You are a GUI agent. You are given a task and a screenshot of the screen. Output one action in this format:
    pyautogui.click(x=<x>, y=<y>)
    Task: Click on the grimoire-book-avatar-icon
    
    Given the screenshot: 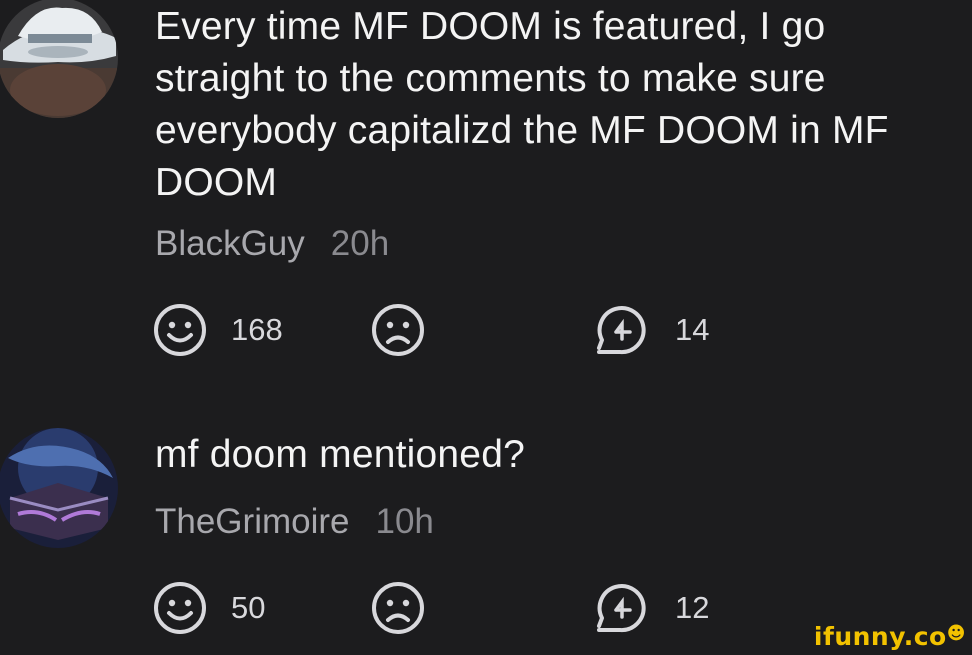 What is the action you would take?
    pyautogui.click(x=59, y=488)
    